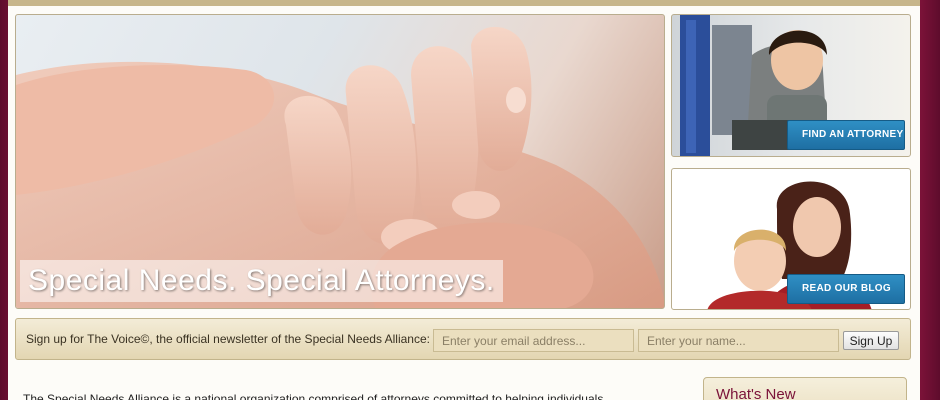 The height and width of the screenshot is (400, 940). Describe the element at coordinates (846, 289) in the screenshot. I see `read-blog-button: READ OUR BLOG` at that location.